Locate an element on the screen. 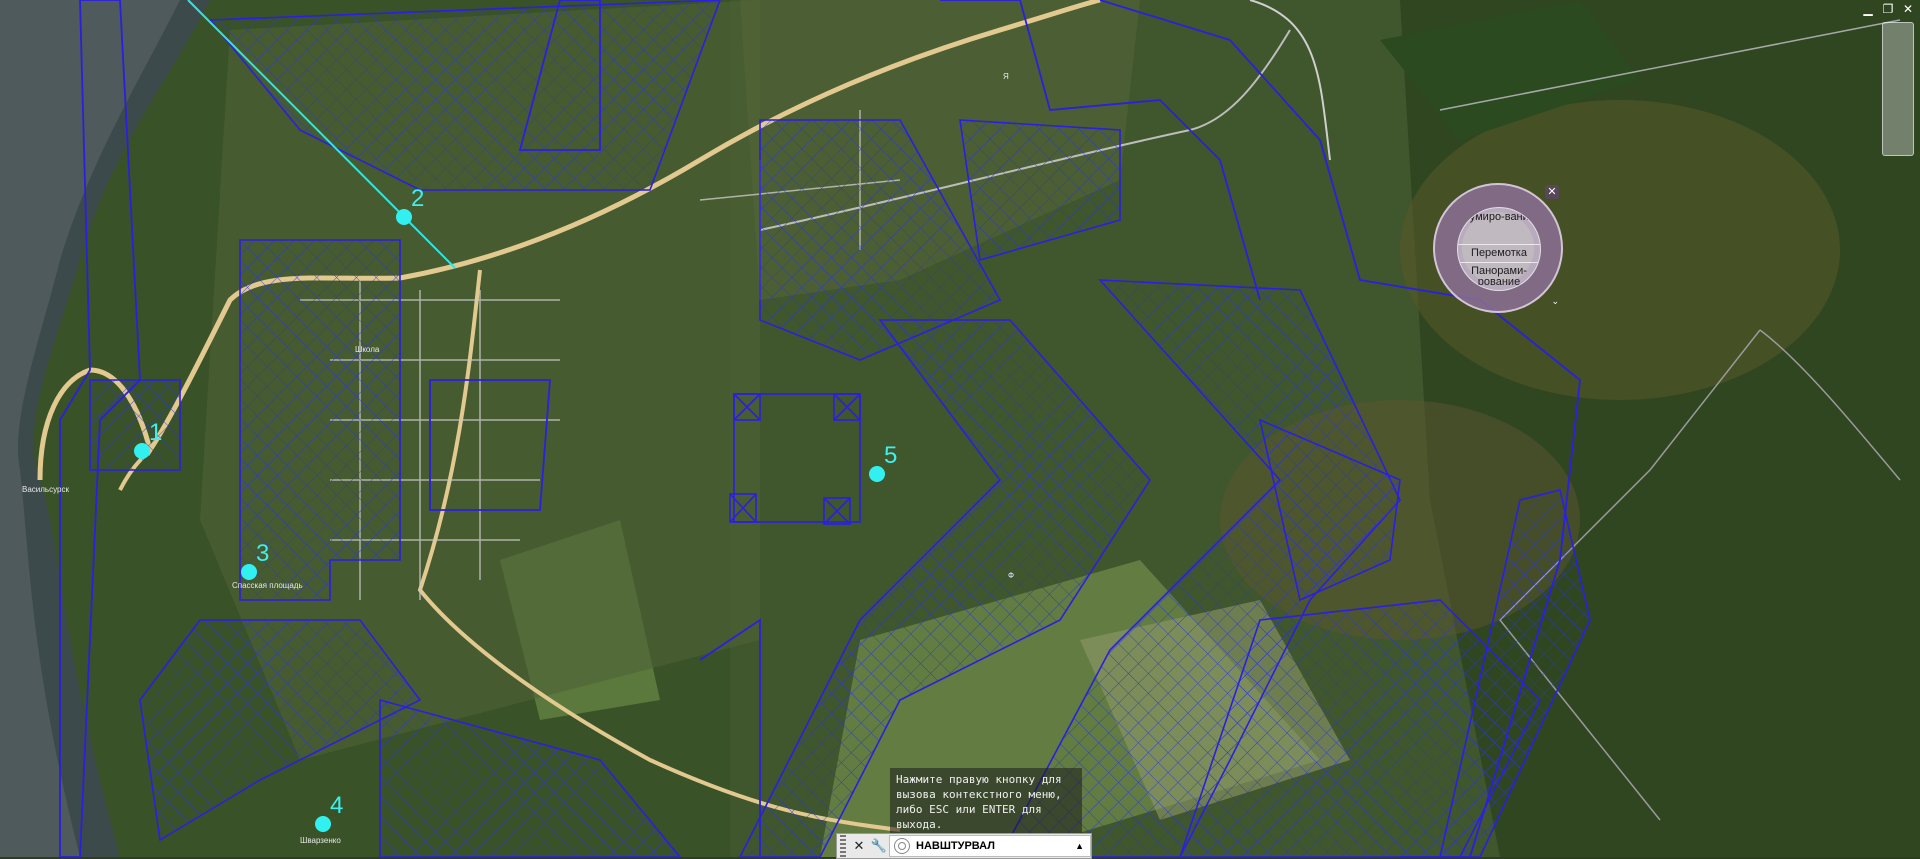 The image size is (1920, 859). cancel-command-icon: ✕ is located at coordinates (859, 846).